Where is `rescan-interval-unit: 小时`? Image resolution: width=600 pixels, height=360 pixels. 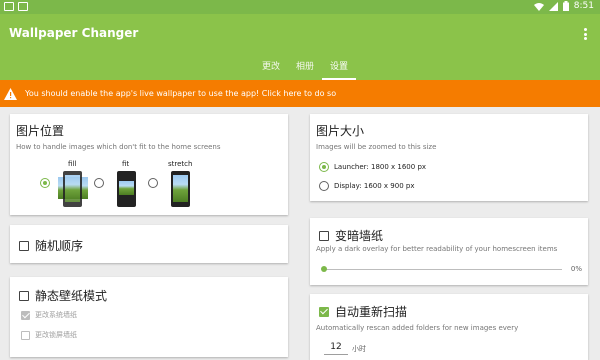 rescan-interval-unit: 小时 is located at coordinates (359, 349).